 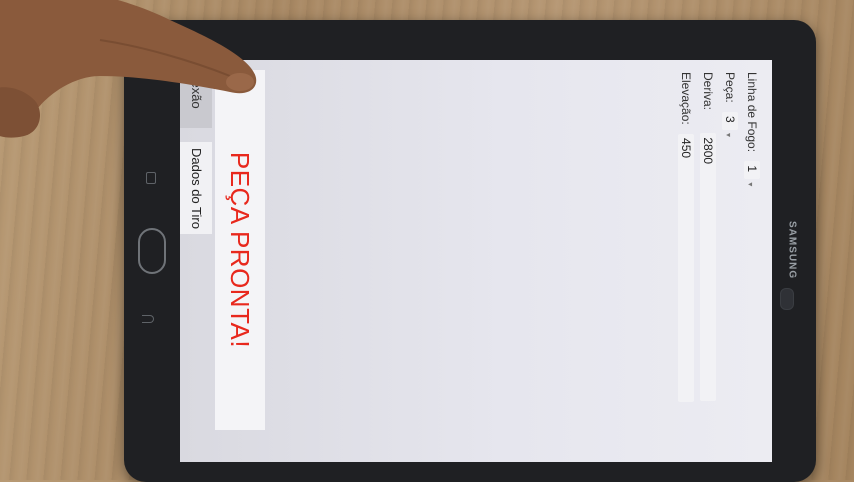 I want to click on brand-logo: SAMSUNG, so click(x=792, y=250).